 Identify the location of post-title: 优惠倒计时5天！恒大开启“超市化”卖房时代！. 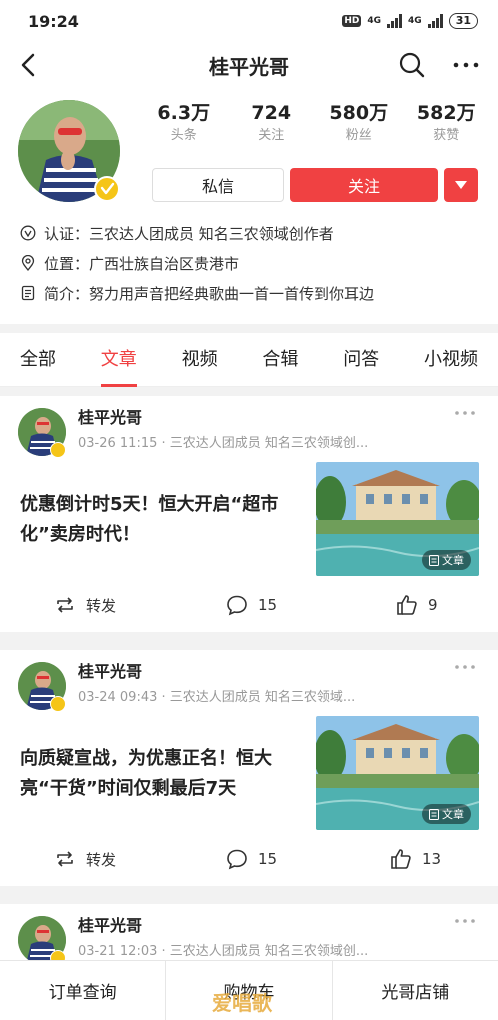
(160, 520).